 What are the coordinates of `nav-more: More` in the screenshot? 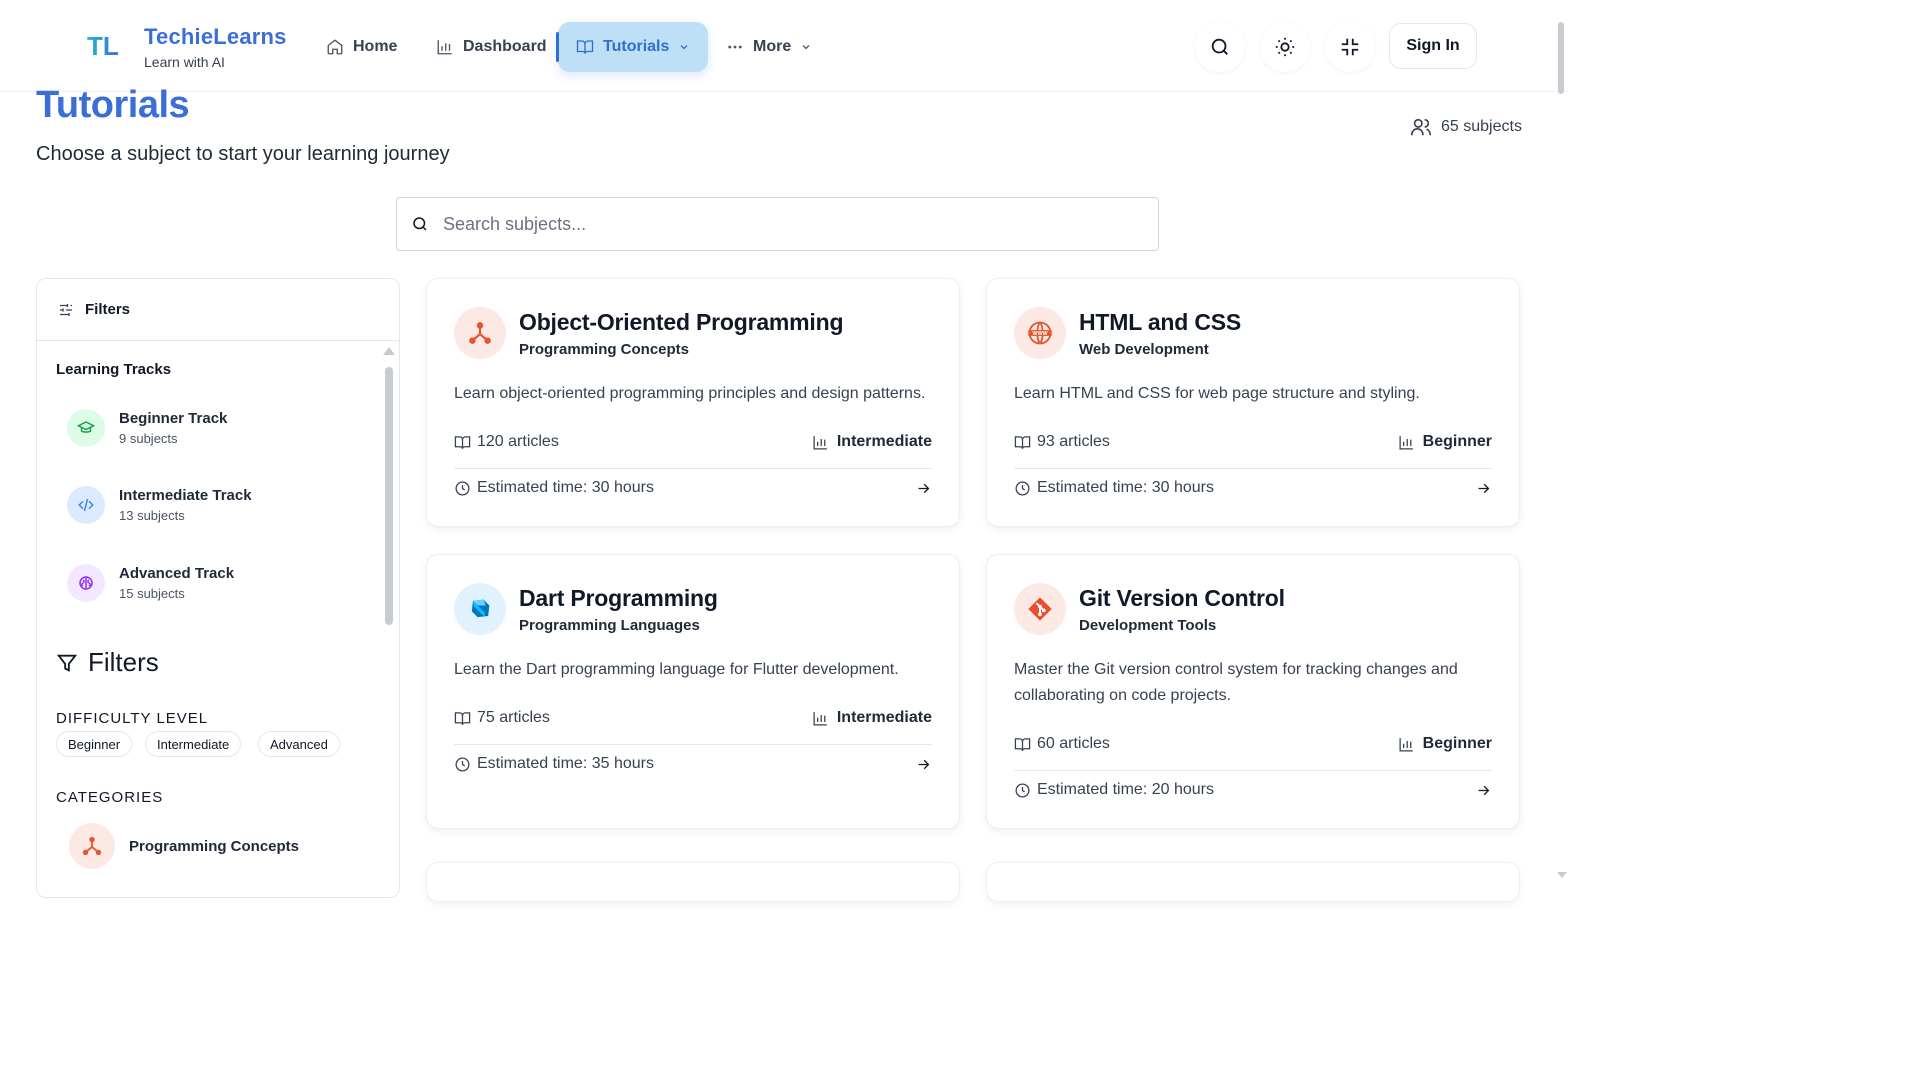 It's located at (769, 47).